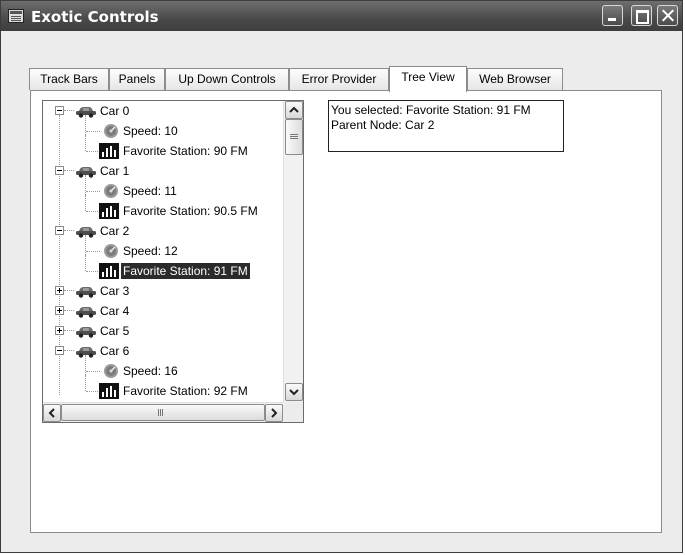  I want to click on tree-node-speed: Speed: 10, so click(163, 128).